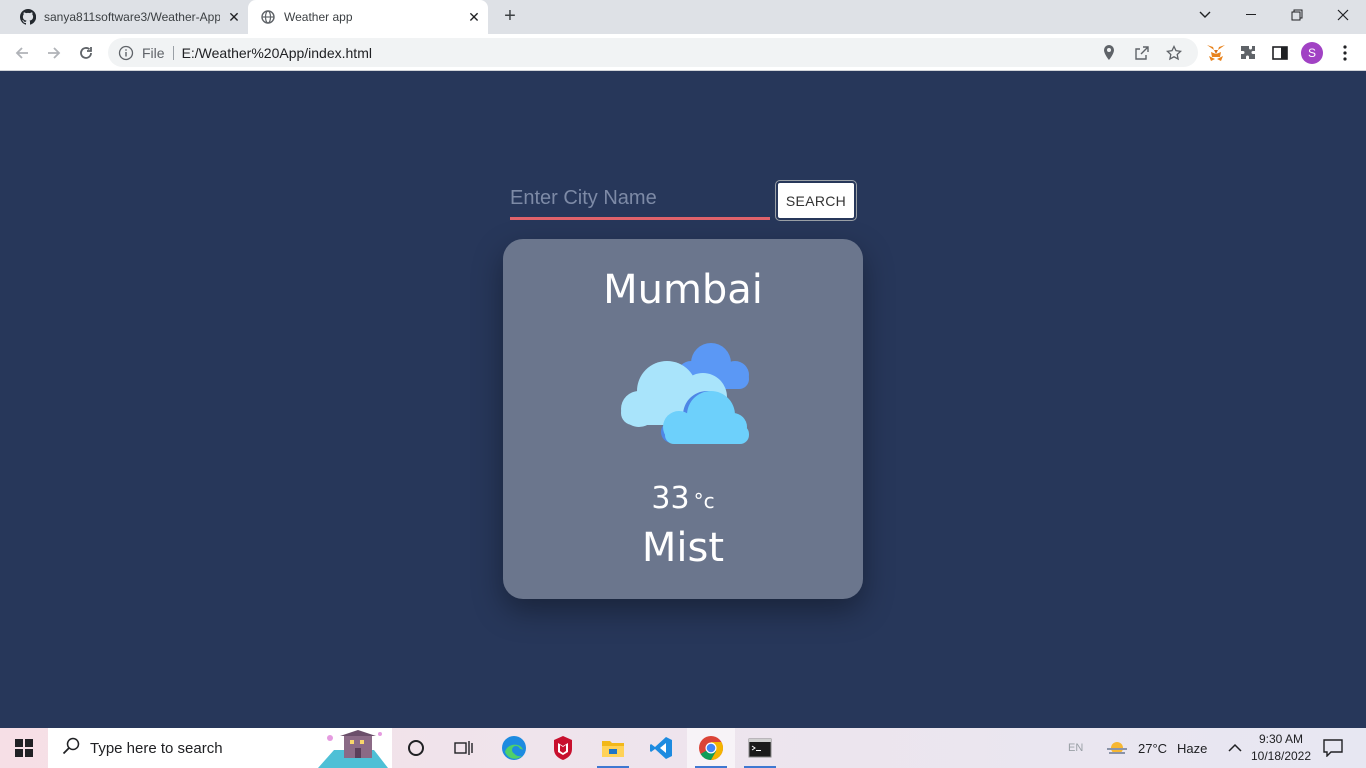 Image resolution: width=1366 pixels, height=768 pixels. I want to click on windows-start-icon, so click(24, 748).